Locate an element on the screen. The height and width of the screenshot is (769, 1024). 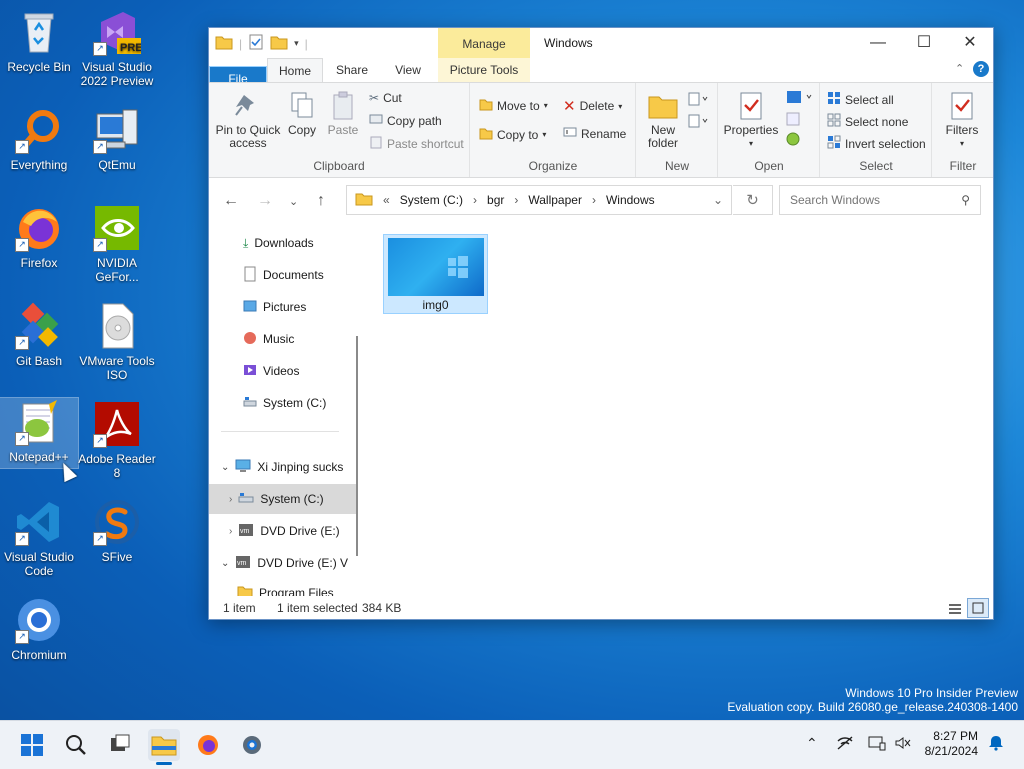
tab-home: Home is located at coordinates (295, 70).